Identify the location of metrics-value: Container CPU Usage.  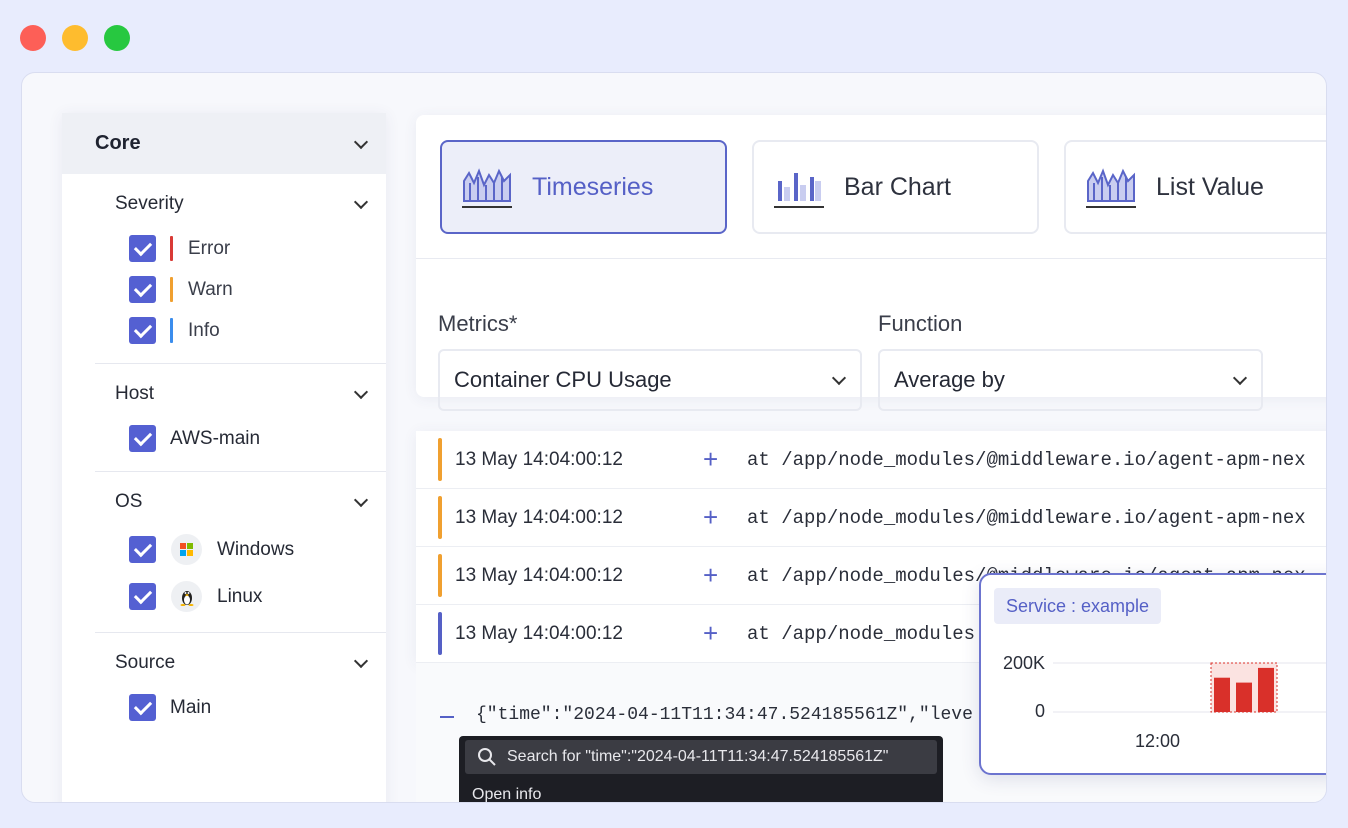
(563, 379).